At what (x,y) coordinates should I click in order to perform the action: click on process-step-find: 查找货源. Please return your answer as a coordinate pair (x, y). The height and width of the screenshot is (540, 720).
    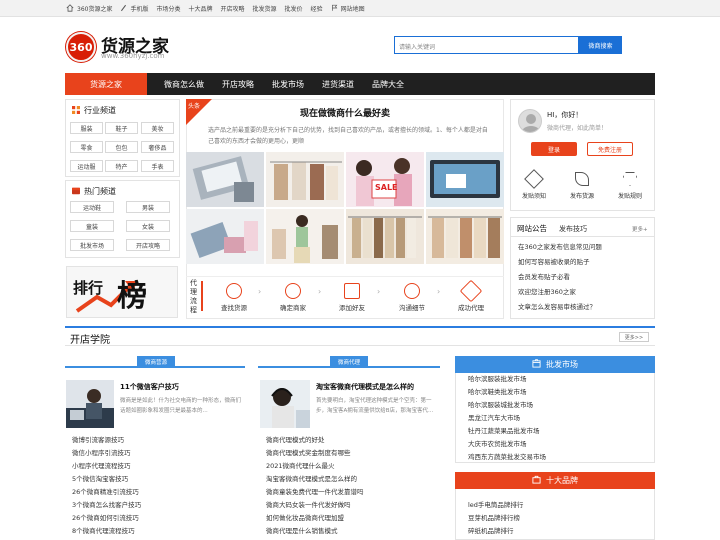
    Looking at the image, I should click on (234, 297).